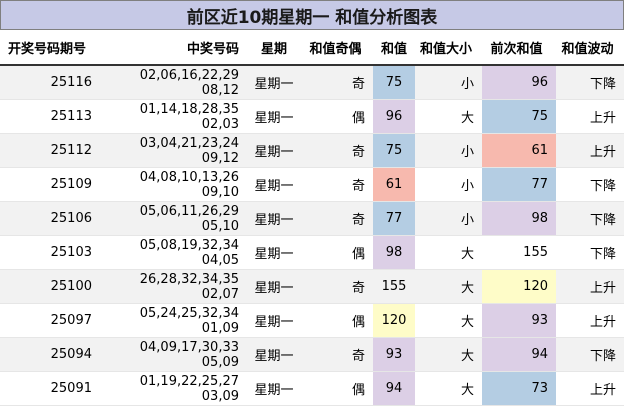 This screenshot has width=624, height=406. Describe the element at coordinates (50, 150) in the screenshot. I see `cell-qihao: 25112` at that location.